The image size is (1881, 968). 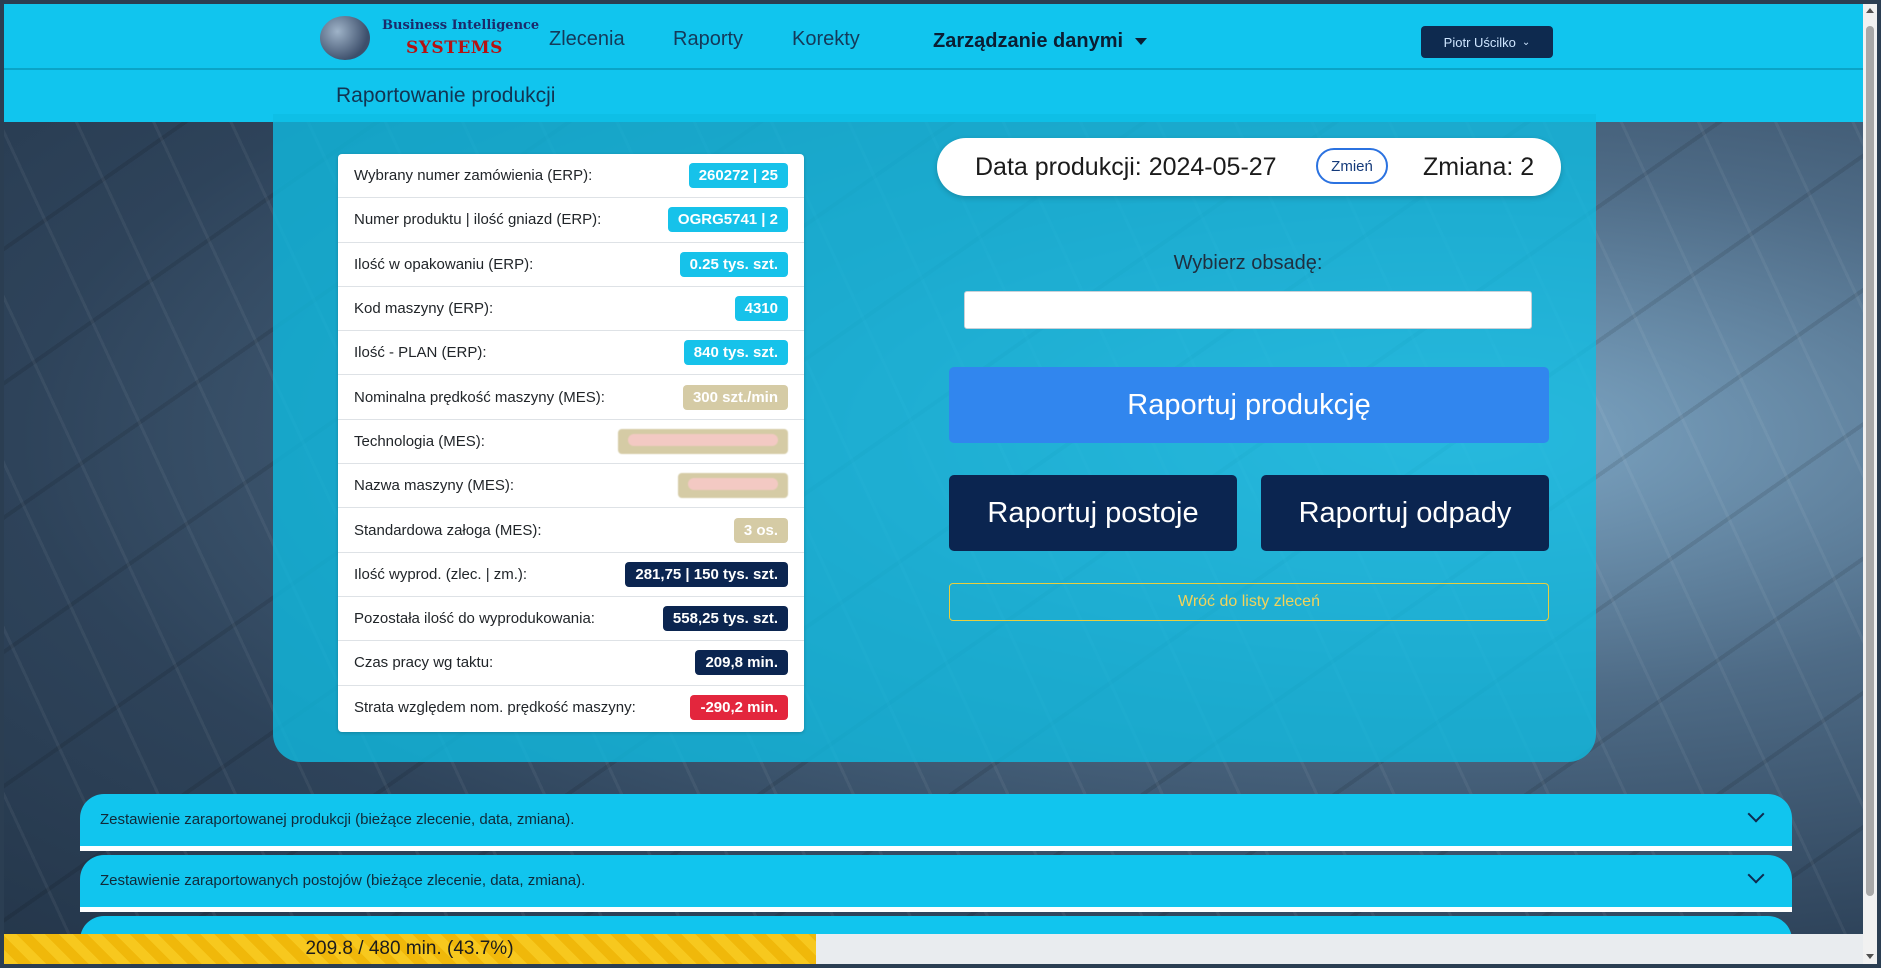 I want to click on shift-progress-bar: 209.8 / 480 min. (43.7%), so click(x=933, y=949).